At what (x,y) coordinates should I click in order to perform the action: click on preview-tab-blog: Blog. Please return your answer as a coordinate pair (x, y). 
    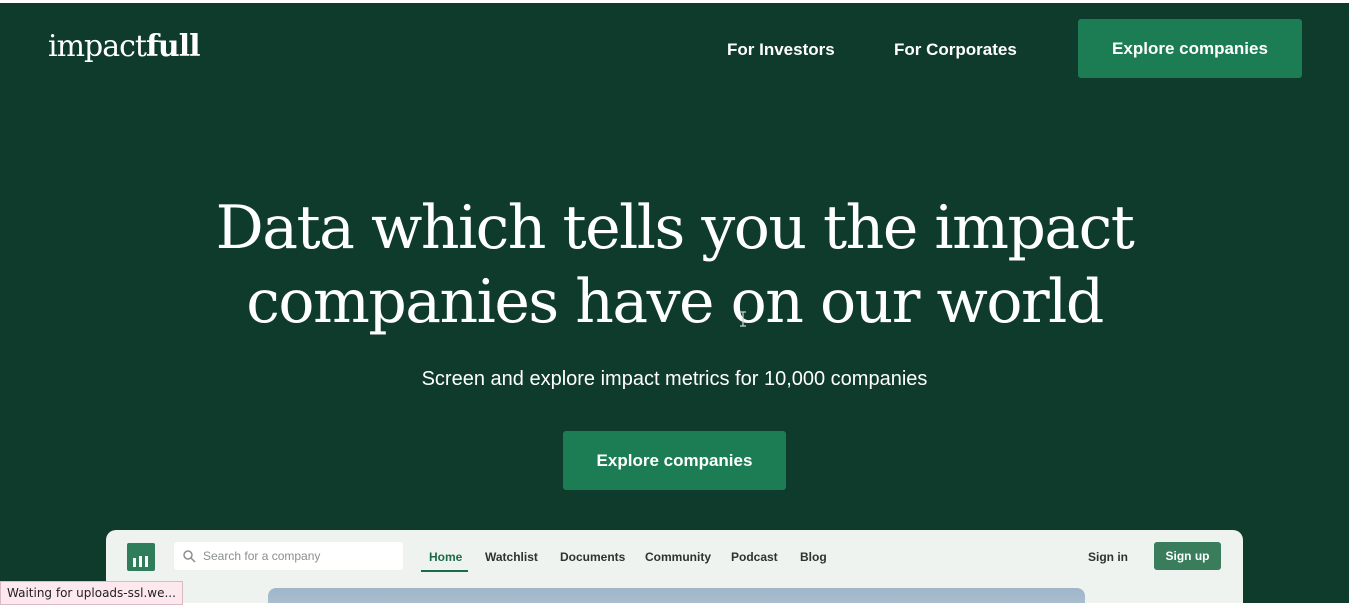
    Looking at the image, I should click on (813, 557).